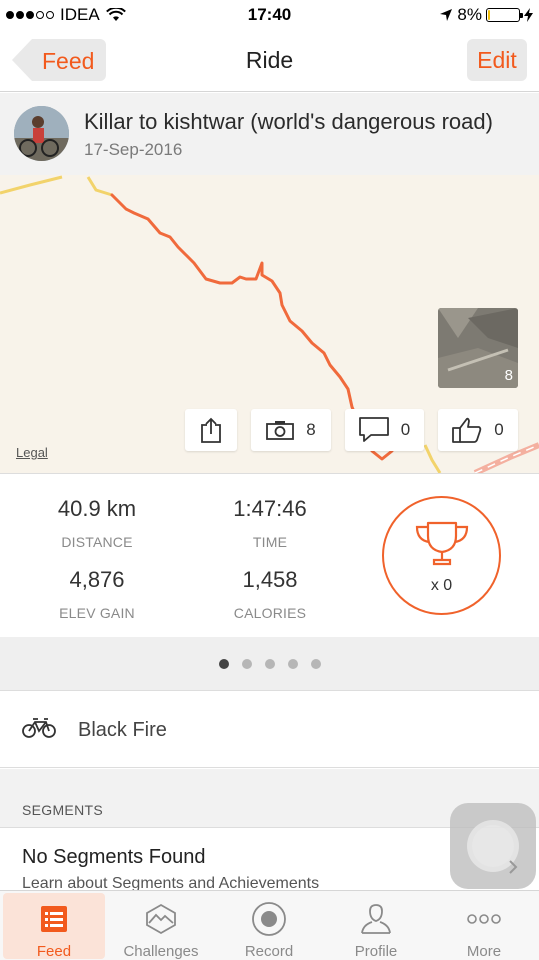 The image size is (539, 960). What do you see at coordinates (133, 149) in the screenshot?
I see `activity-date: 17-Sep-2016` at bounding box center [133, 149].